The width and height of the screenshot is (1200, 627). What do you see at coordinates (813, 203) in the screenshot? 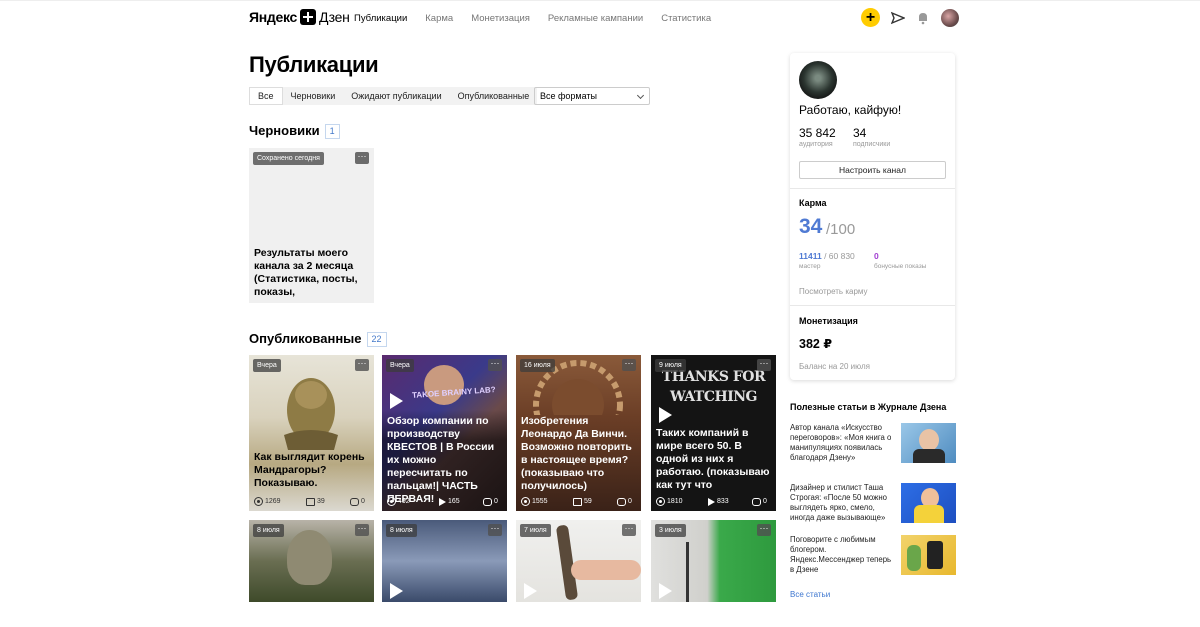
I see `karma-title: Карма` at bounding box center [813, 203].